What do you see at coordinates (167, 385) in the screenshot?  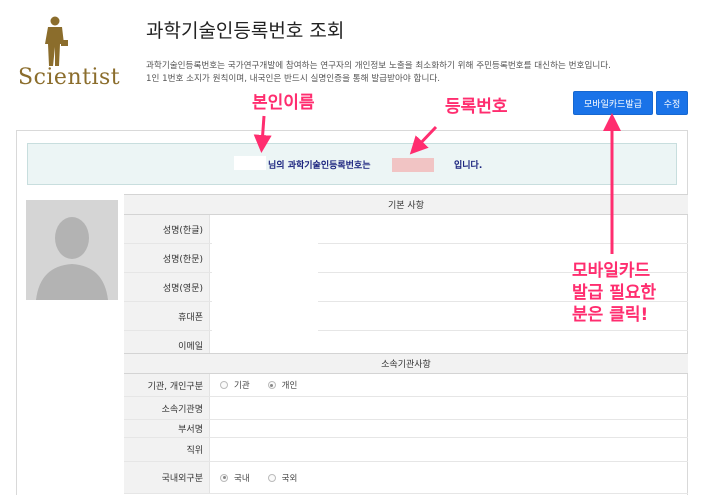 I see `row-label: 기관, 개인구분` at bounding box center [167, 385].